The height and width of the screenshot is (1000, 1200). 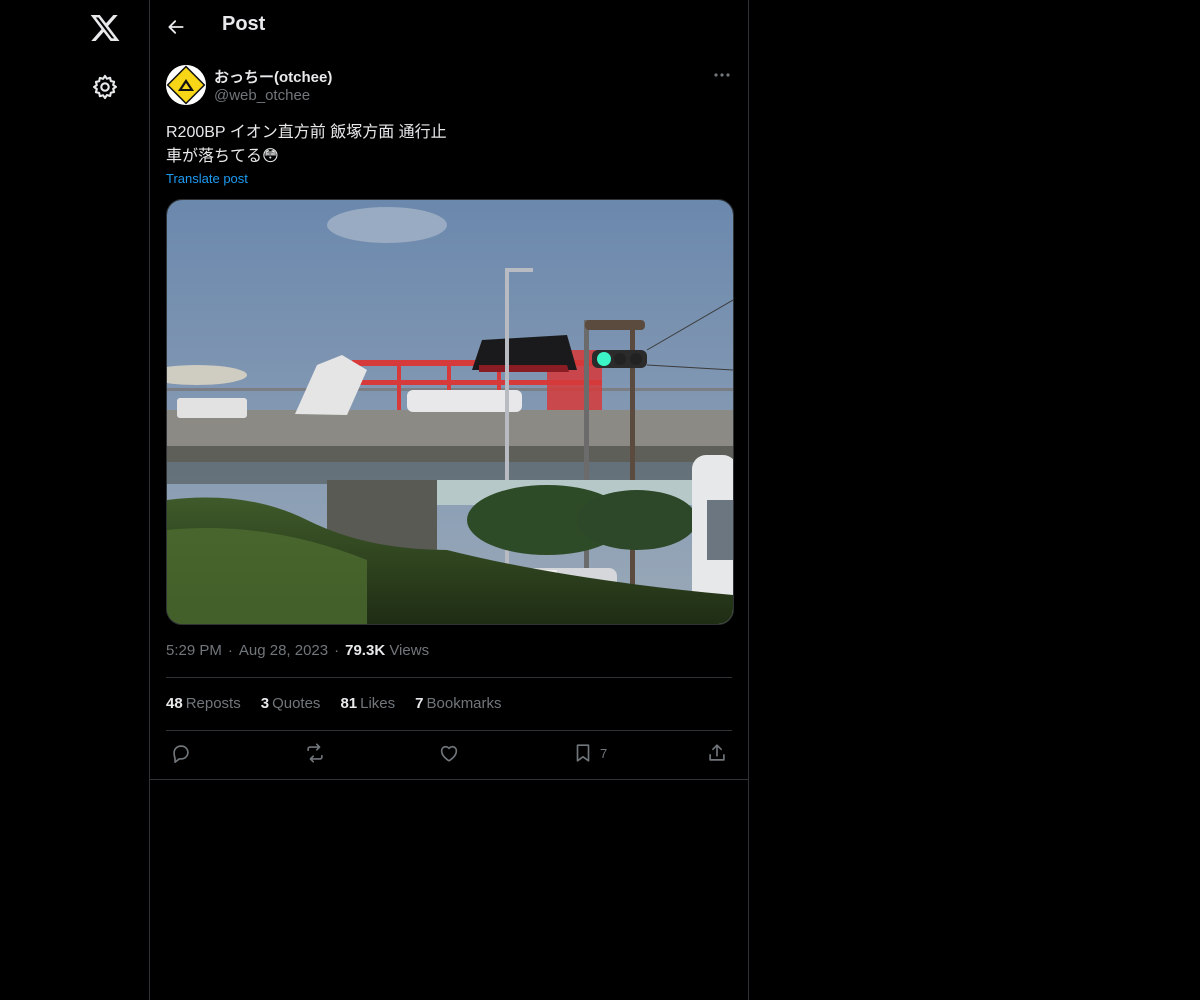 I want to click on post-actions: 7, so click(x=449, y=754).